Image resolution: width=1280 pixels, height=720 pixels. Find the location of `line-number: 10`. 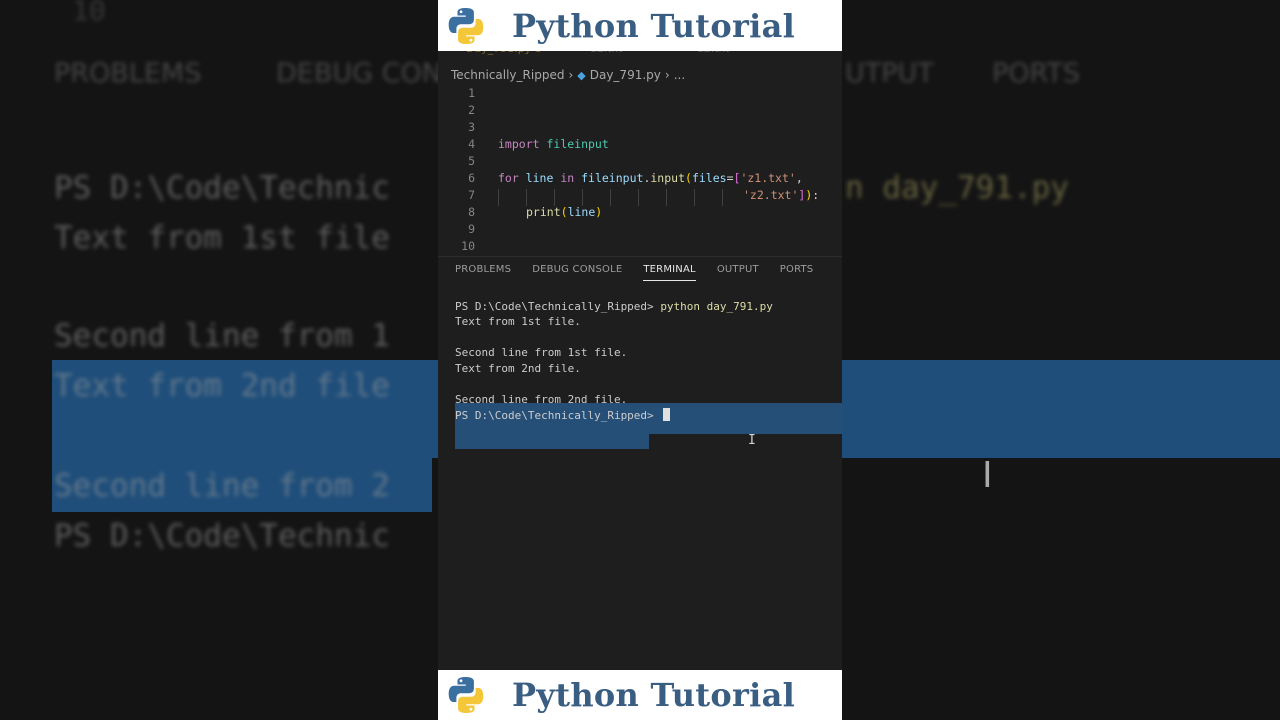

line-number: 10 is located at coordinates (468, 246).